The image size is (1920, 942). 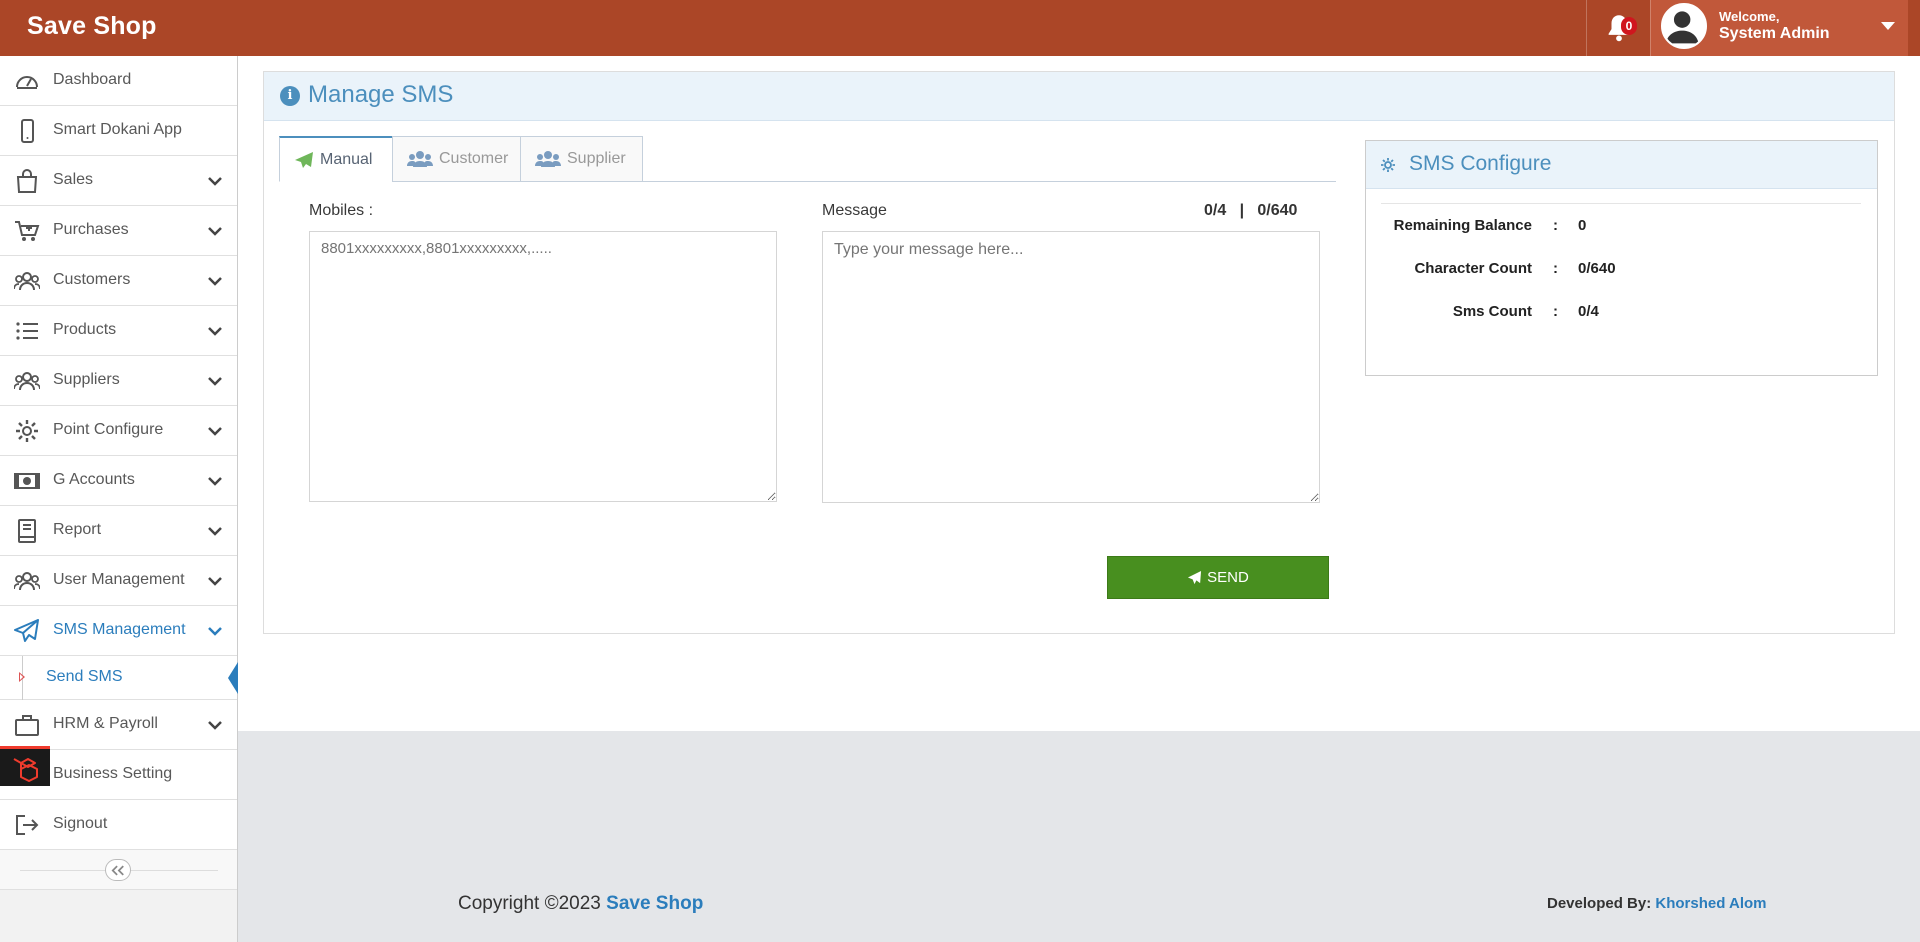 I want to click on config-key: Character Count, so click(x=1473, y=268).